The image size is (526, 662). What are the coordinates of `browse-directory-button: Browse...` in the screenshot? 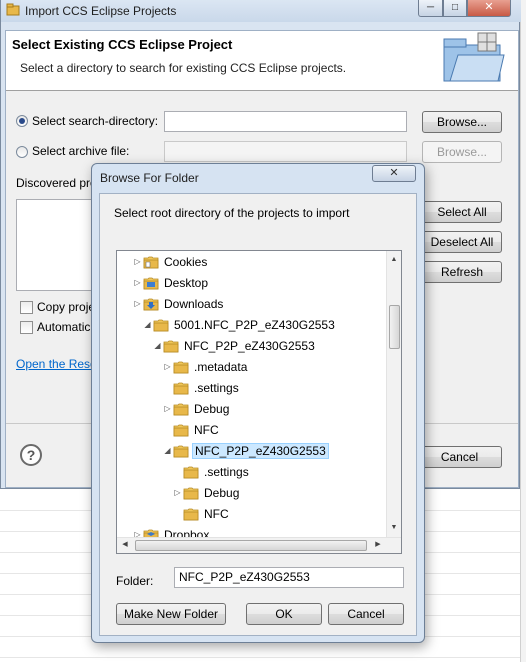 It's located at (462, 122).